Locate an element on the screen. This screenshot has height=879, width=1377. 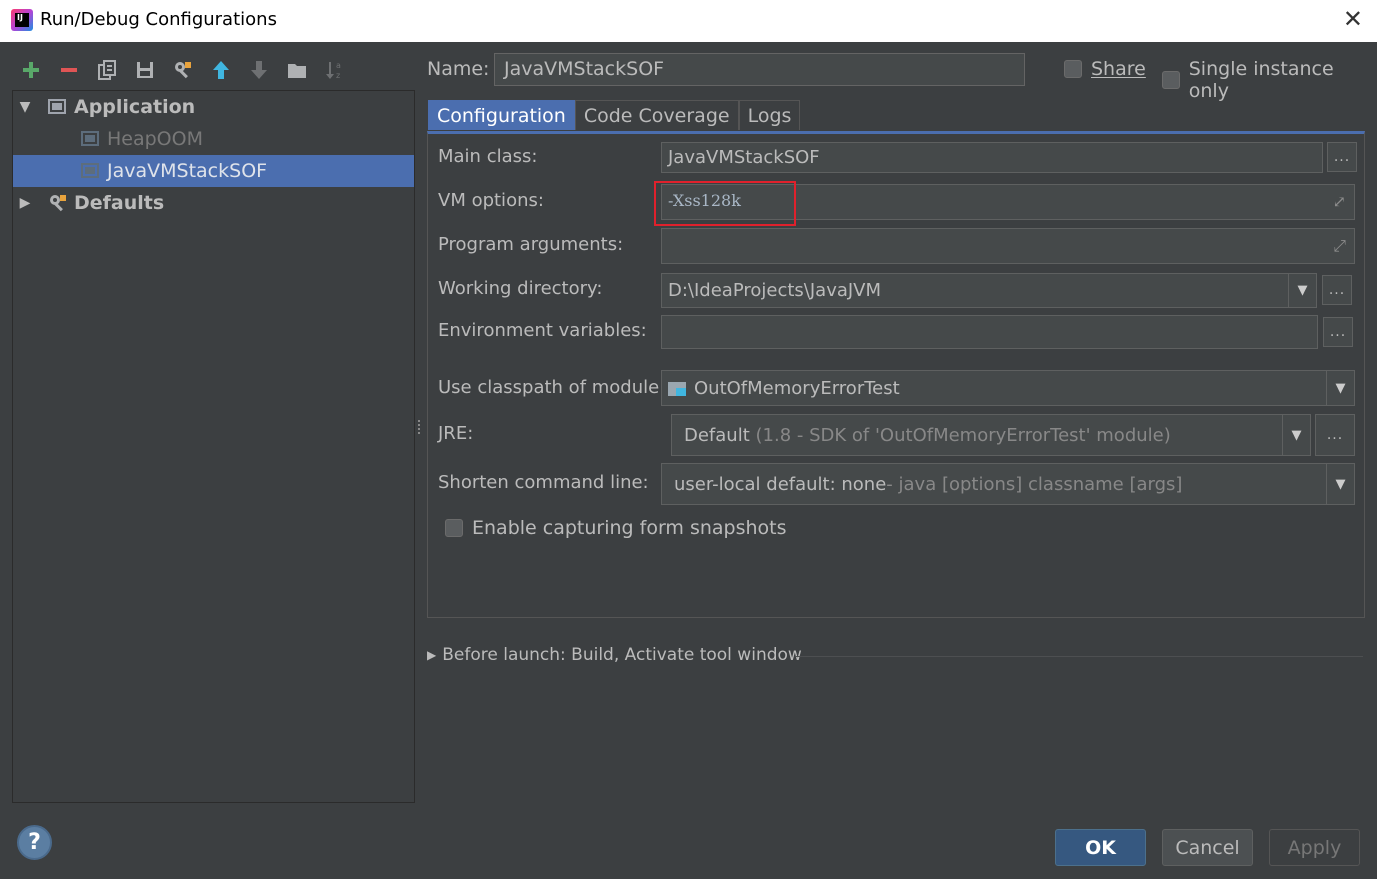
classpath-module-value: OutOfMemoryErrorTest is located at coordinates (797, 388).